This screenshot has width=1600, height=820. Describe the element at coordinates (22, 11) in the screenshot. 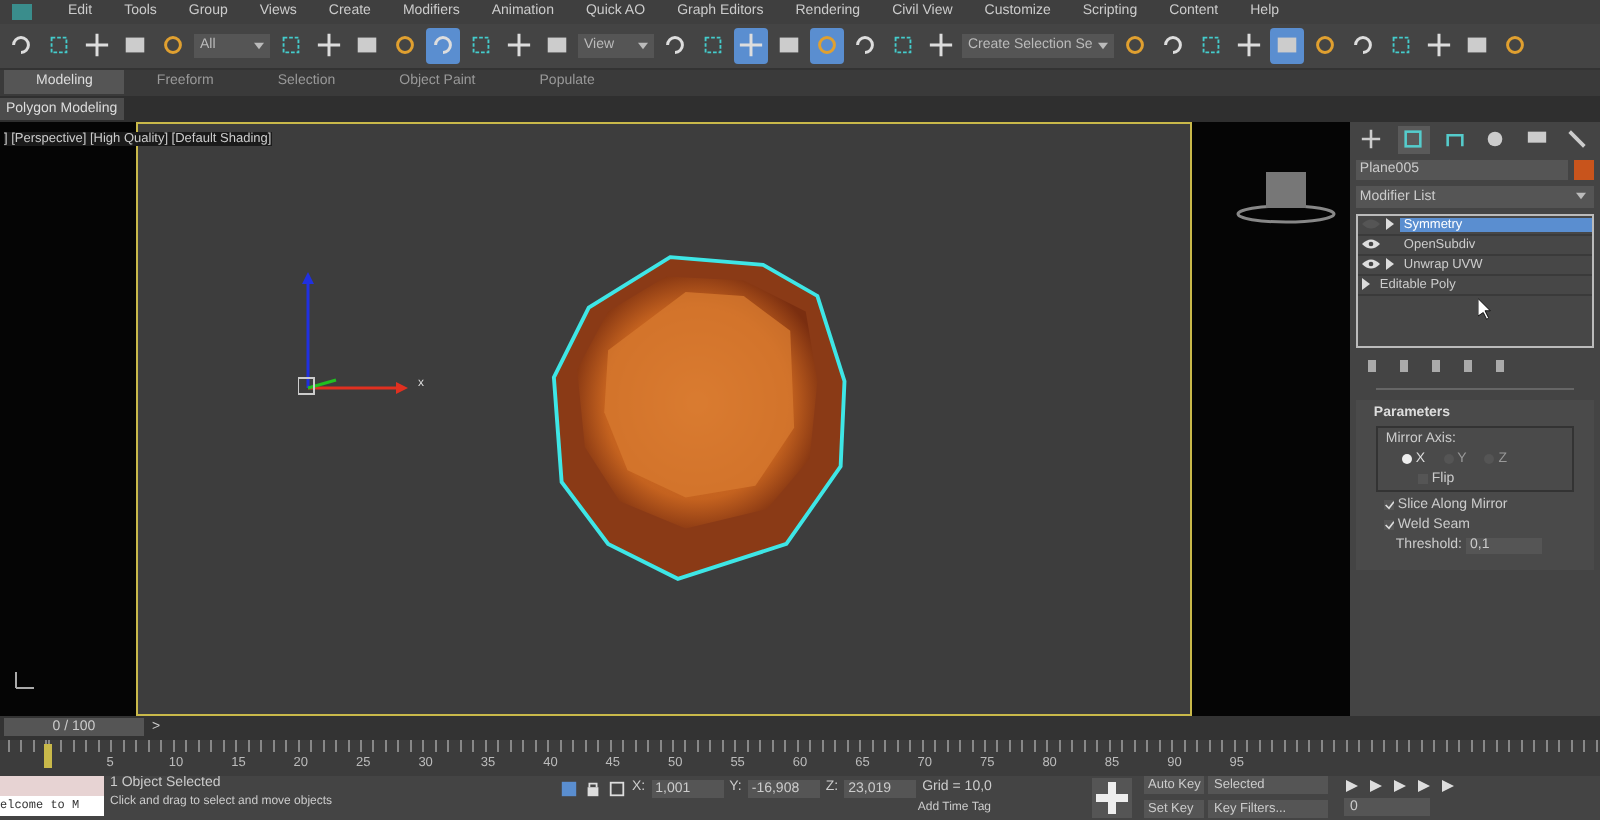

I see `app-logo-icon` at that location.